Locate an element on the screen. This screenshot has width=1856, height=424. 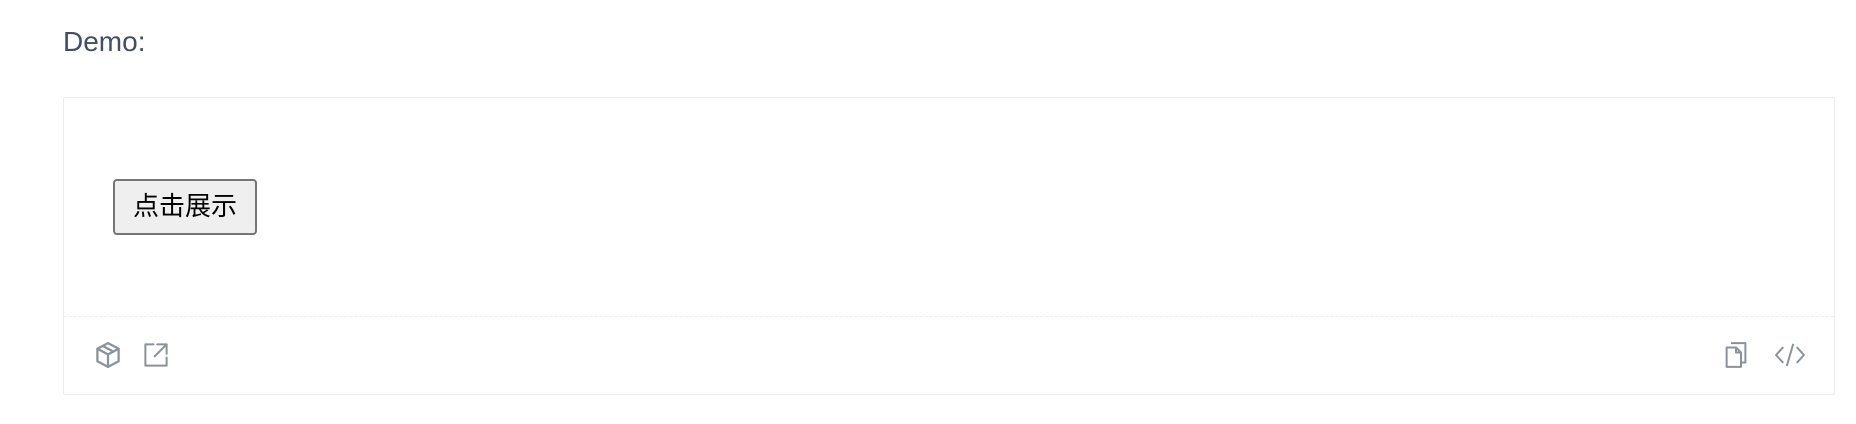
copy-code-button is located at coordinates (1736, 355).